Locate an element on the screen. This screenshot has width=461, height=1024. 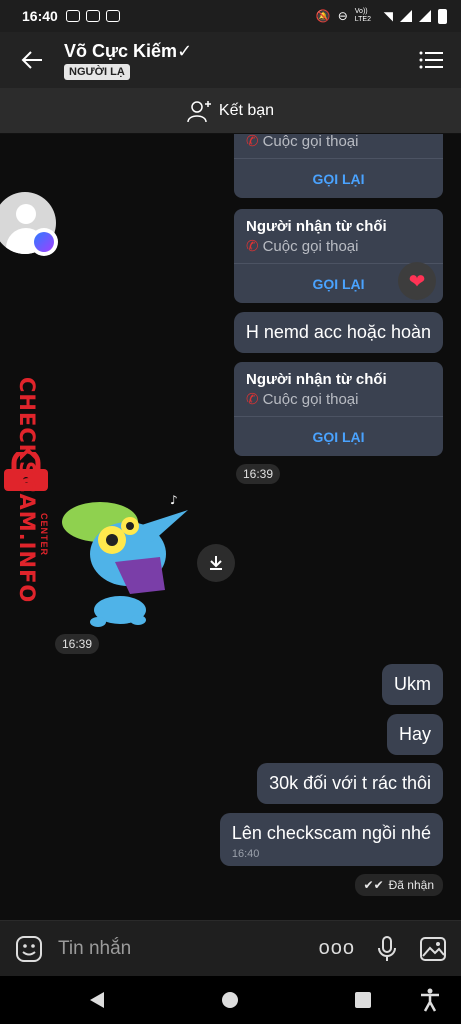
message-time: 16:40 is located at coordinates (245, 854).